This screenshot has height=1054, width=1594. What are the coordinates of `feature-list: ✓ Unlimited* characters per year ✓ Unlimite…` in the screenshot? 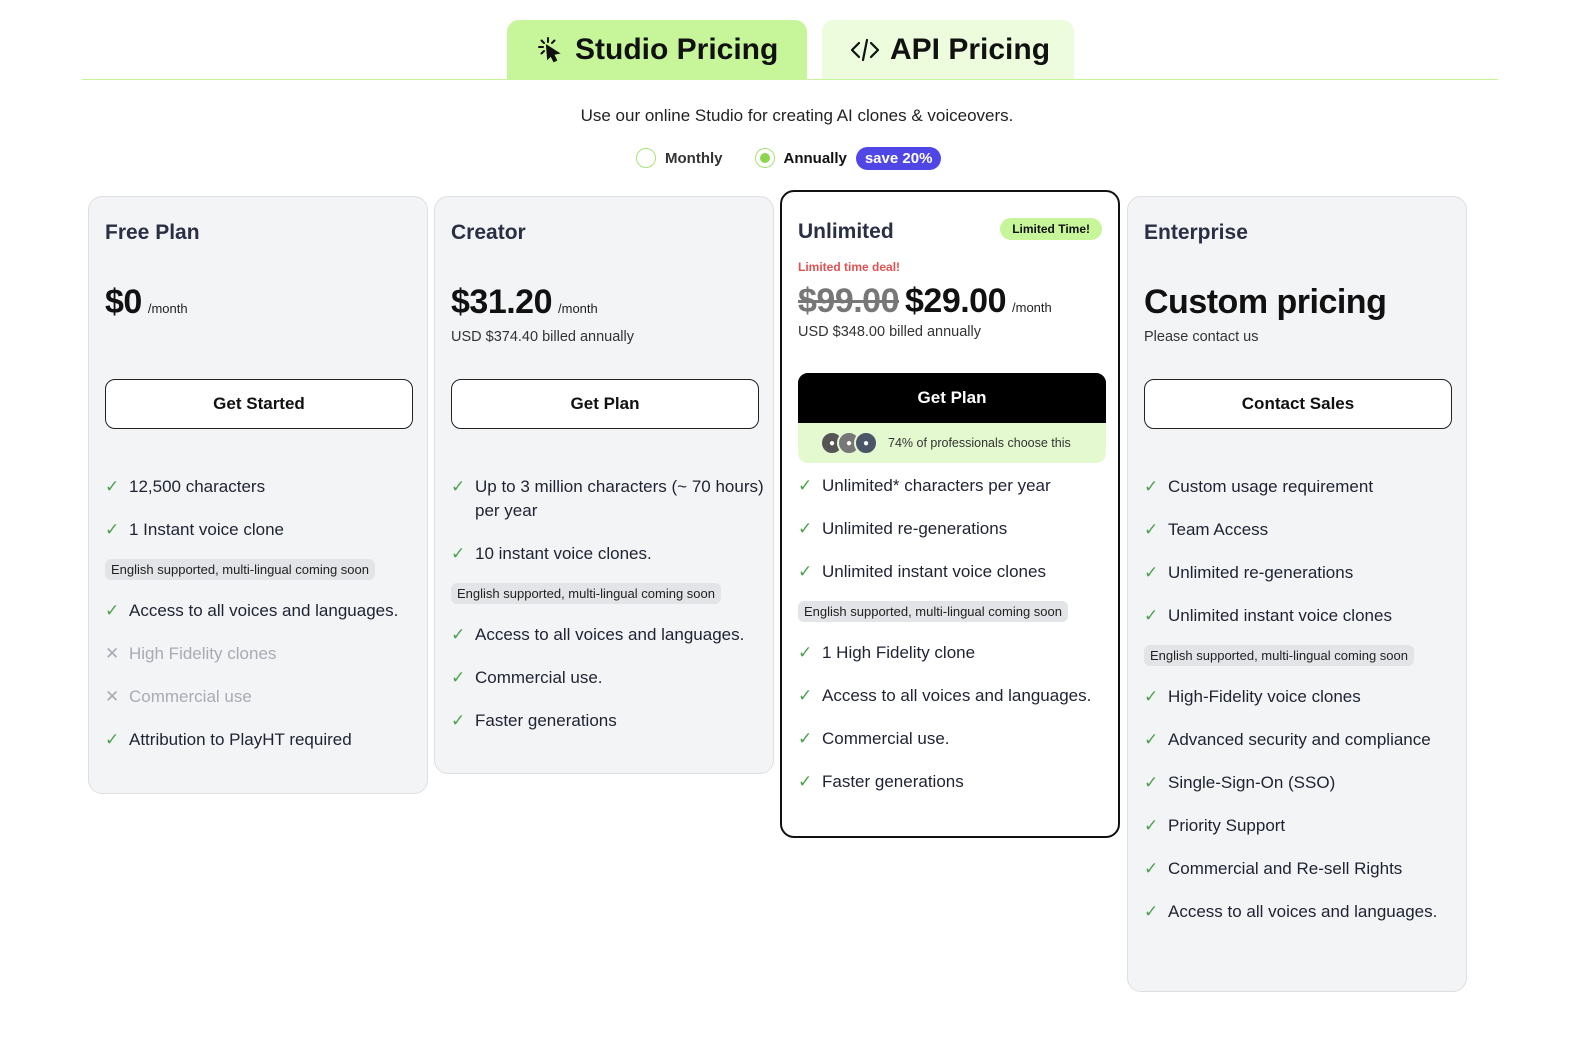 It's located at (957, 643).